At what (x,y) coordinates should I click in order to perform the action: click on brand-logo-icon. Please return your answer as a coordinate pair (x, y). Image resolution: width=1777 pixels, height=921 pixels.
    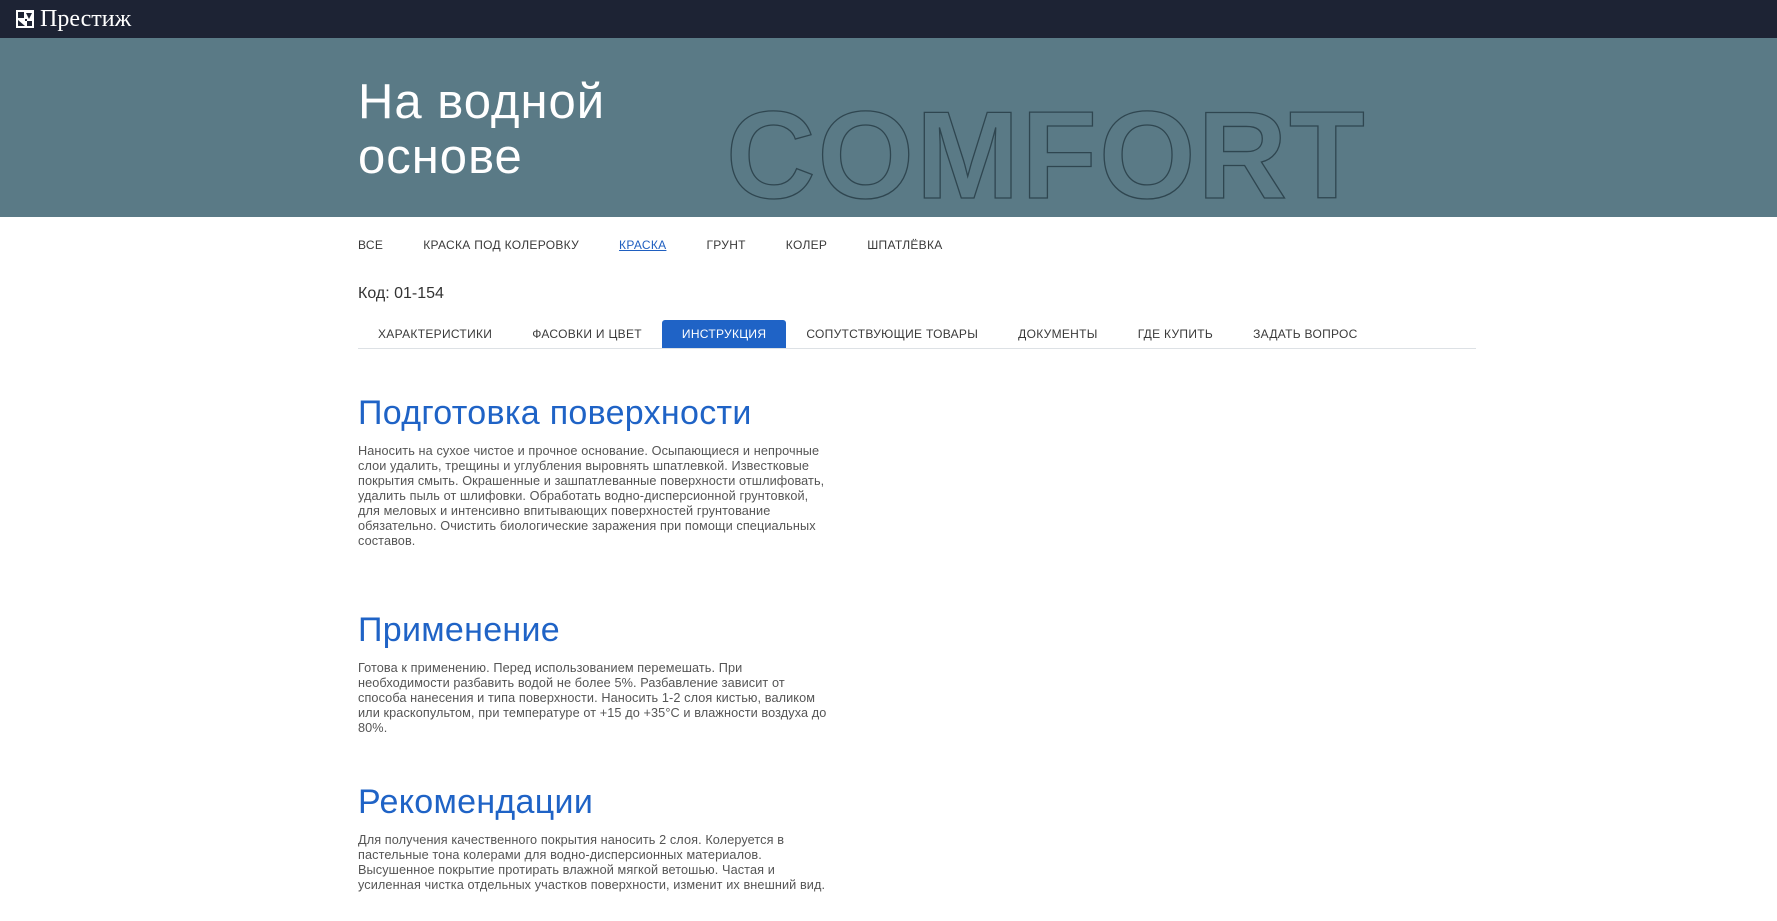
    Looking at the image, I should click on (25, 19).